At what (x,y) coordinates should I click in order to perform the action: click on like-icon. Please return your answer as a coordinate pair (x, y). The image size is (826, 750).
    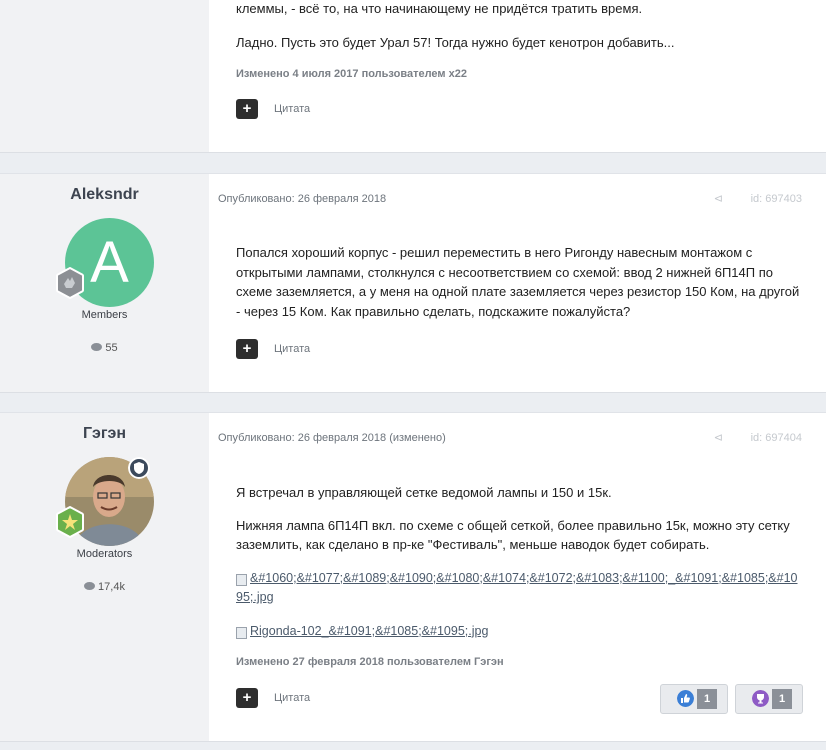
    Looking at the image, I should click on (685, 698).